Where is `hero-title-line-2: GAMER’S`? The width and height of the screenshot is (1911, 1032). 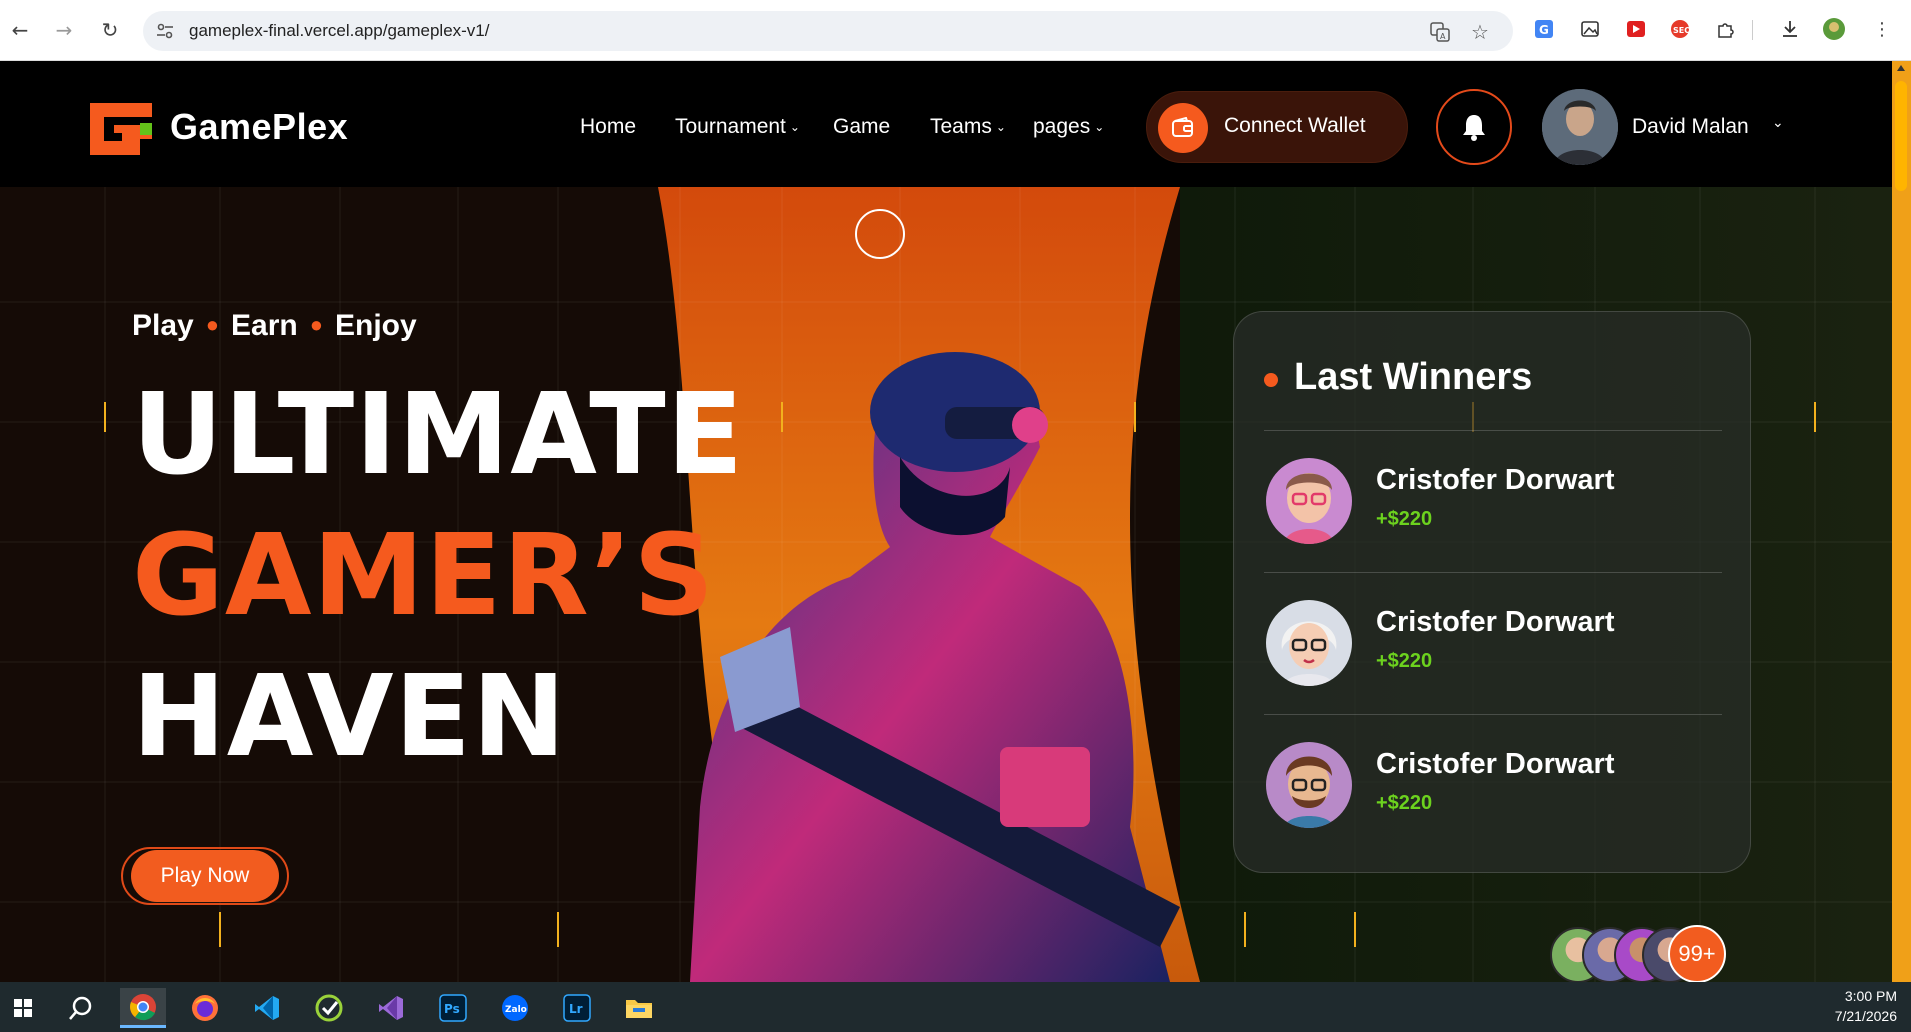 hero-title-line-2: GAMER’S is located at coordinates (424, 576).